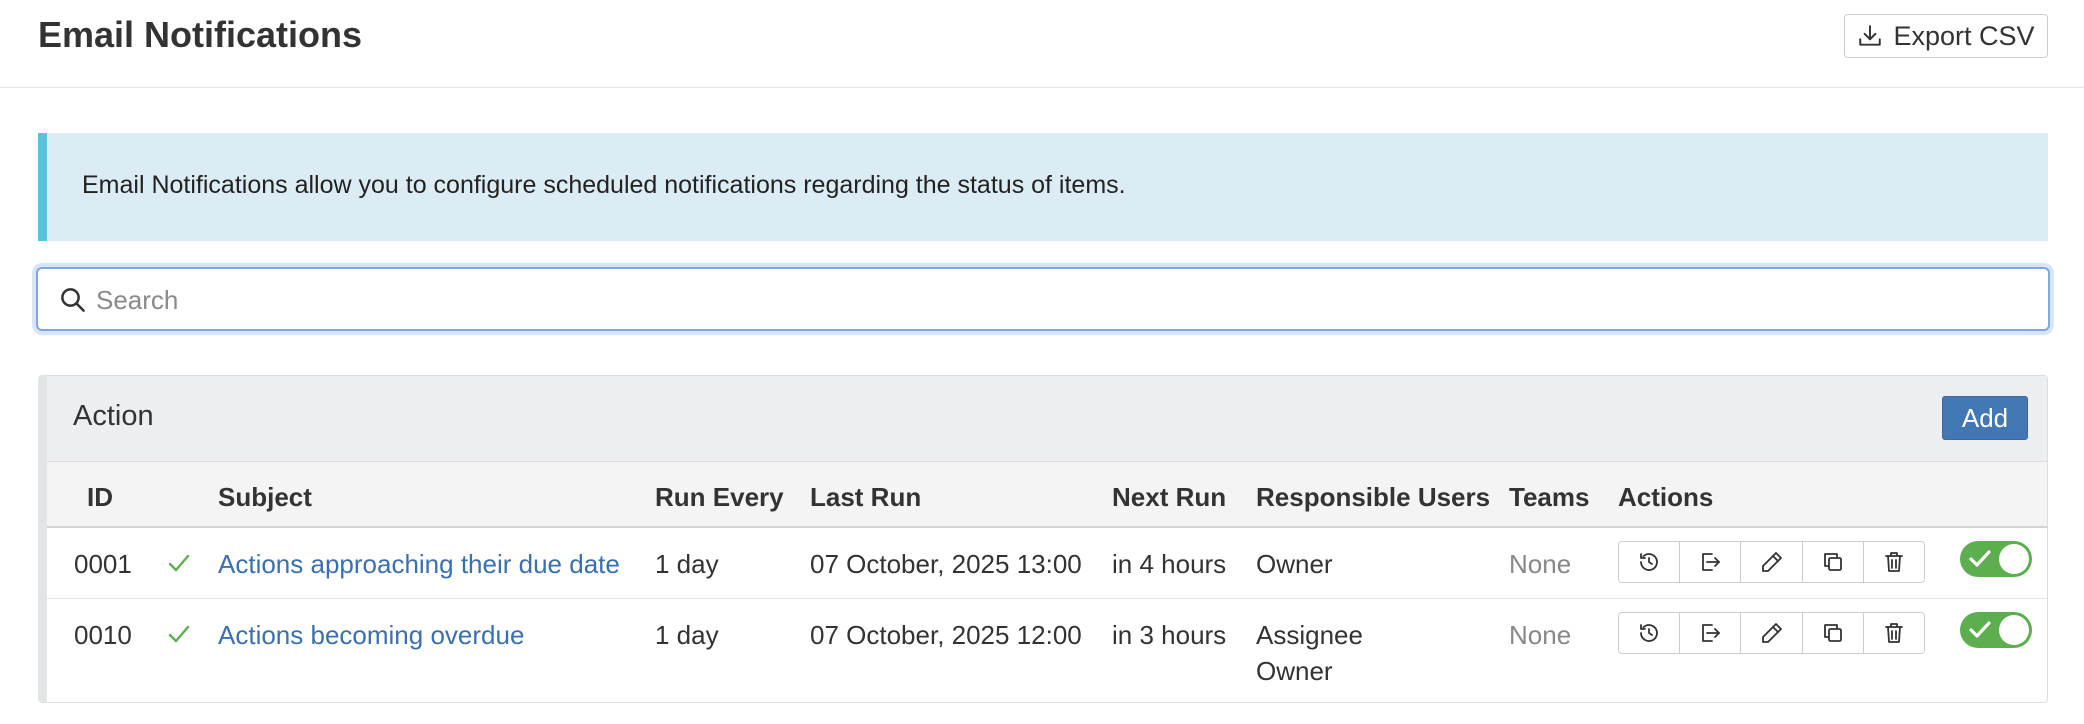 The image size is (2084, 724). I want to click on row-last-run: 07 October, 2025 13:00, so click(946, 564).